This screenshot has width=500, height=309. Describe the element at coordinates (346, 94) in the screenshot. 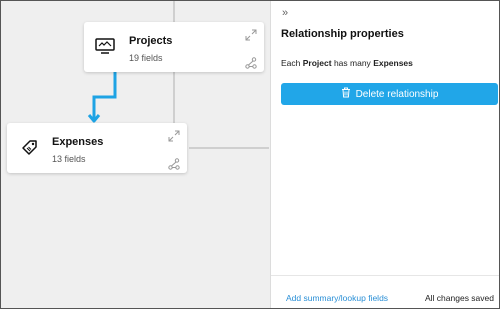

I see `trash-icon` at that location.